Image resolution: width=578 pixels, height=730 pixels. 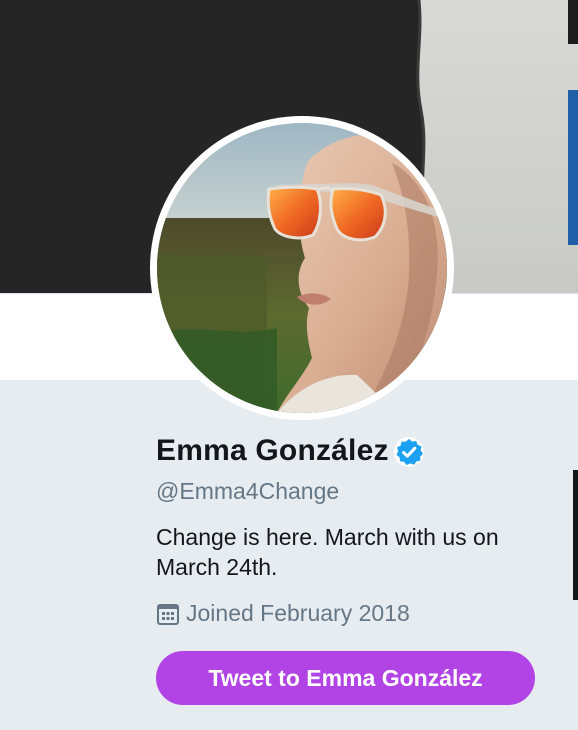 What do you see at coordinates (409, 452) in the screenshot?
I see `verified-badge-icon` at bounding box center [409, 452].